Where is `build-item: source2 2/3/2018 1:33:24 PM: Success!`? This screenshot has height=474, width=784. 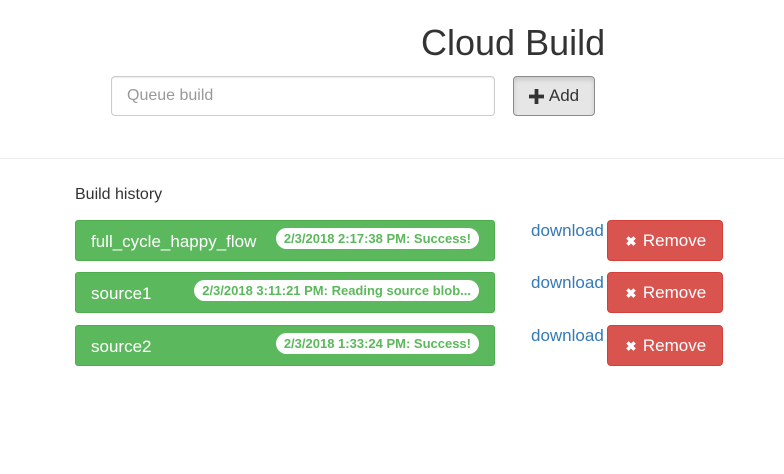 build-item: source2 2/3/2018 1:33:24 PM: Success! is located at coordinates (285, 345).